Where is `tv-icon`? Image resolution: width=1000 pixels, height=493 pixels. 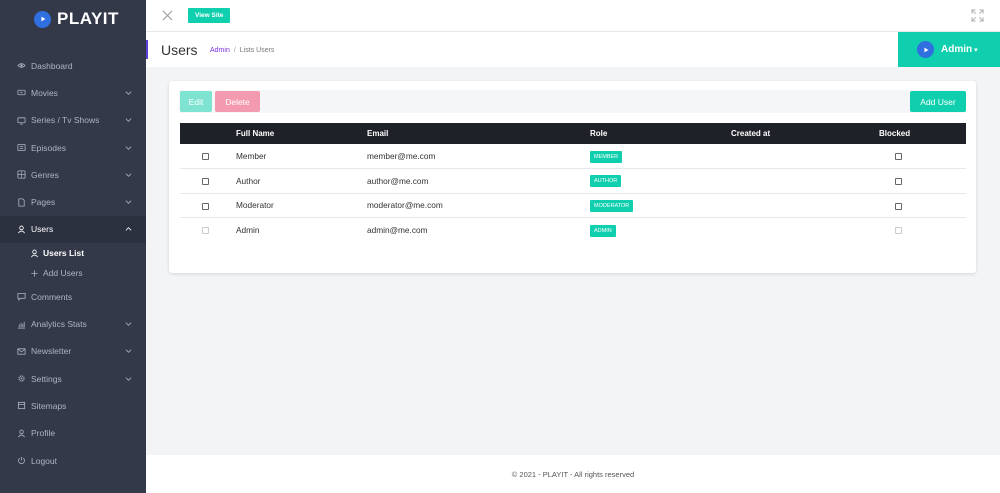 tv-icon is located at coordinates (21, 120).